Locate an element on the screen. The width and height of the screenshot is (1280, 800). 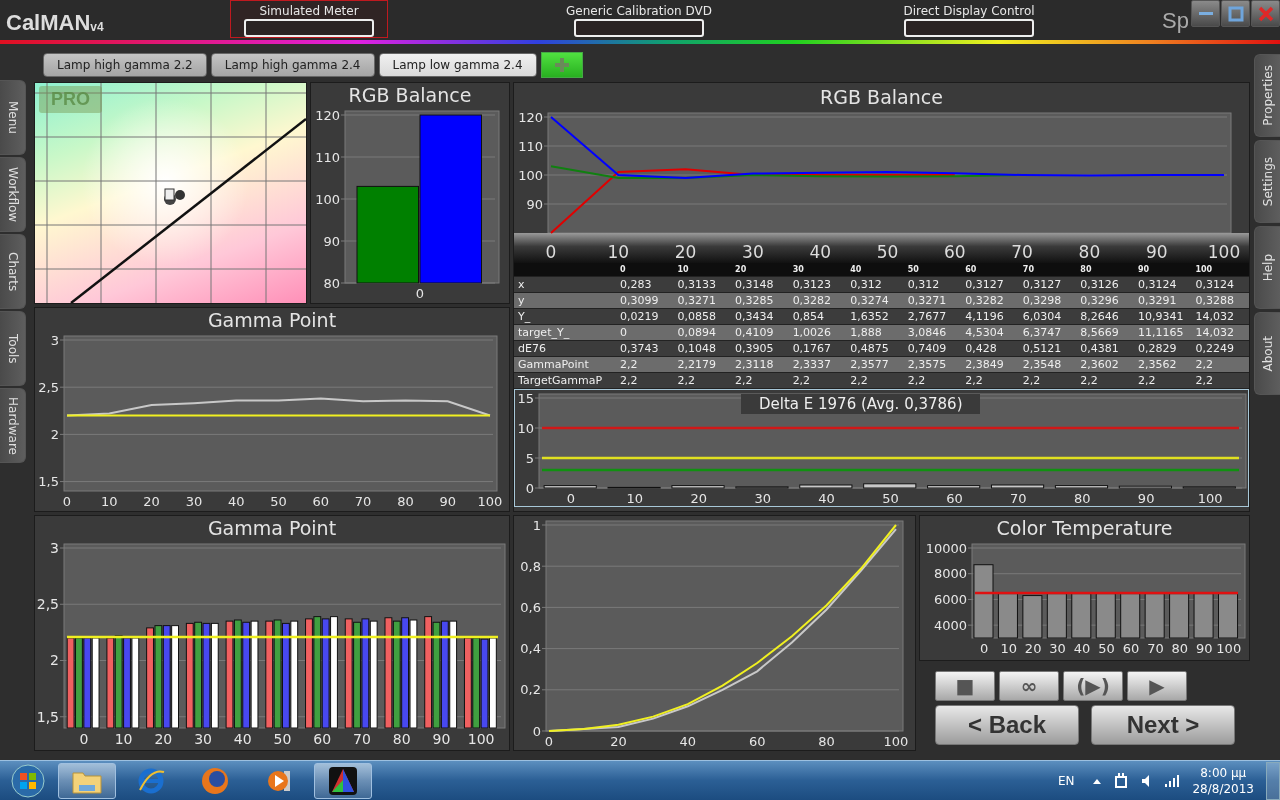
maximize-icon is located at coordinates (1235, 13).